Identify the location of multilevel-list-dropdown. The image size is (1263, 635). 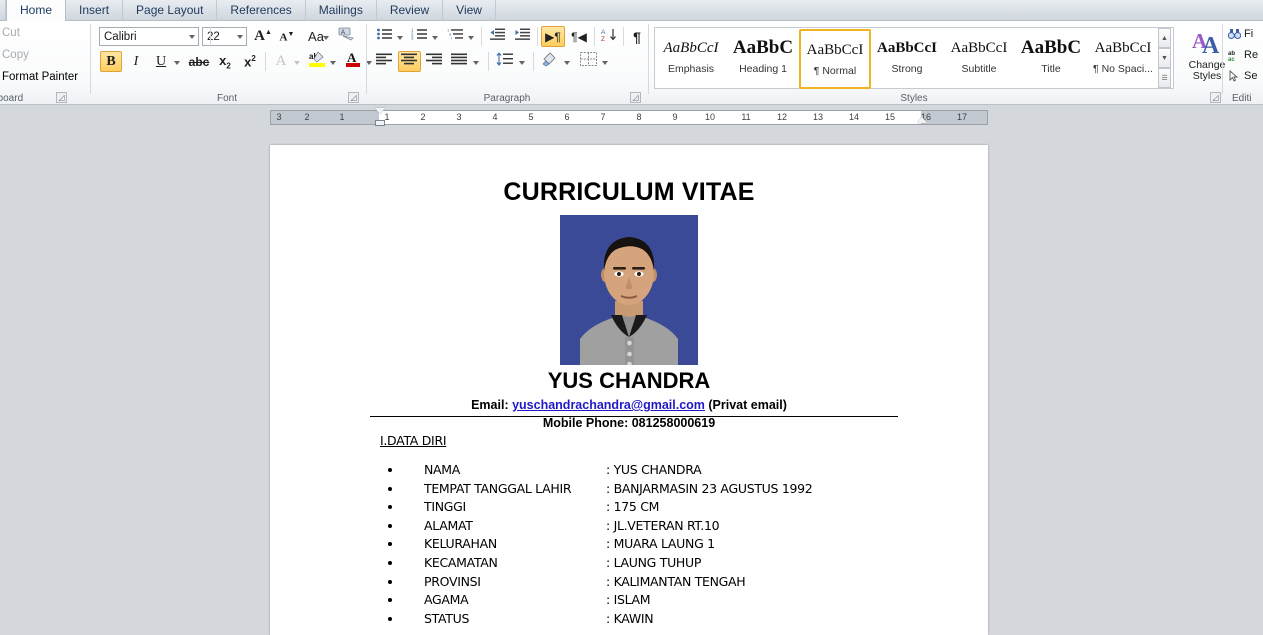
(471, 36).